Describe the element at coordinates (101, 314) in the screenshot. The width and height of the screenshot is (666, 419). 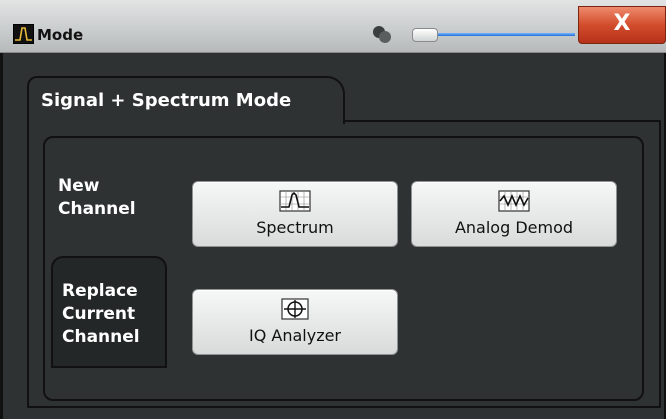
I see `replace-current-channel-label: Replace Current Channel` at that location.